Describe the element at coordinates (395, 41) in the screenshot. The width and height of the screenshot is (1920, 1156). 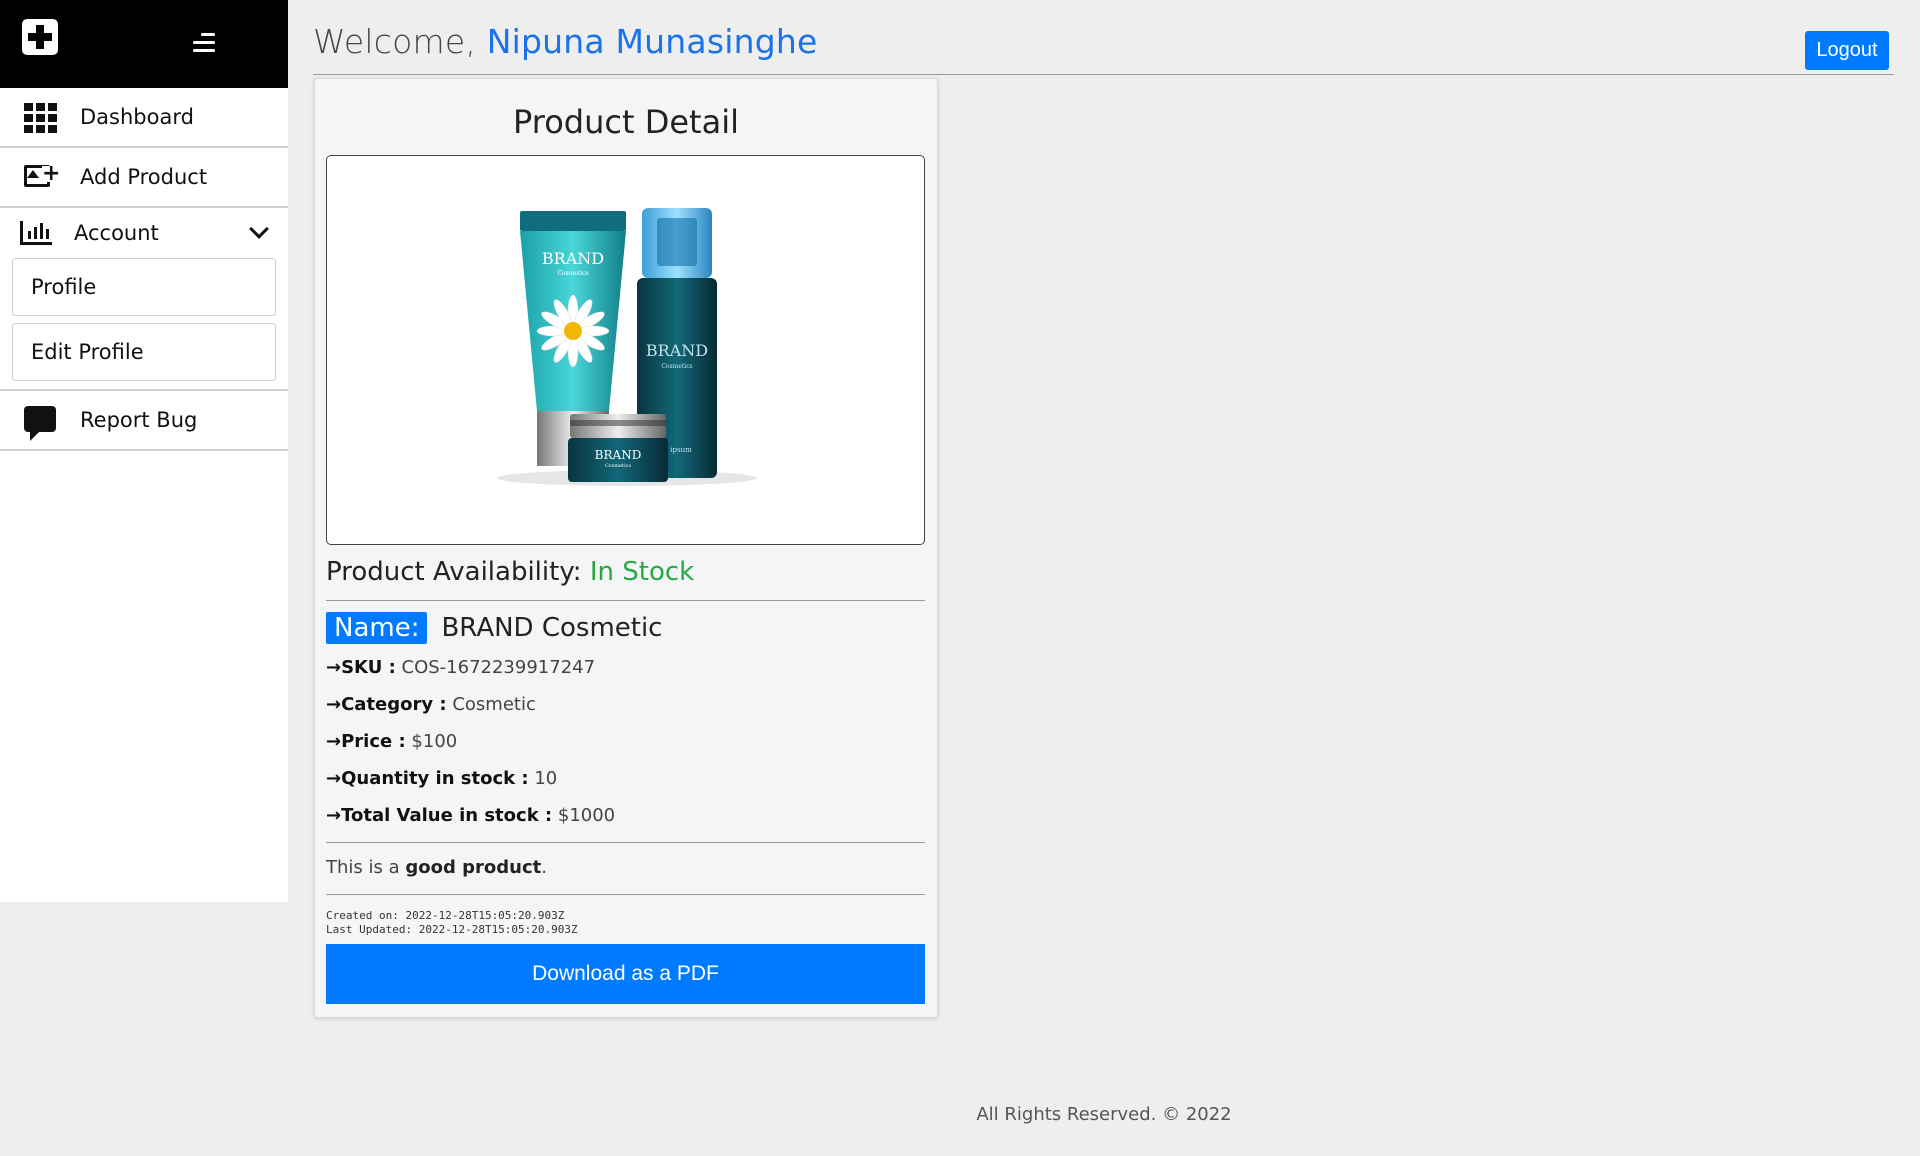
I see `welcome-prefix: Welcome,` at that location.